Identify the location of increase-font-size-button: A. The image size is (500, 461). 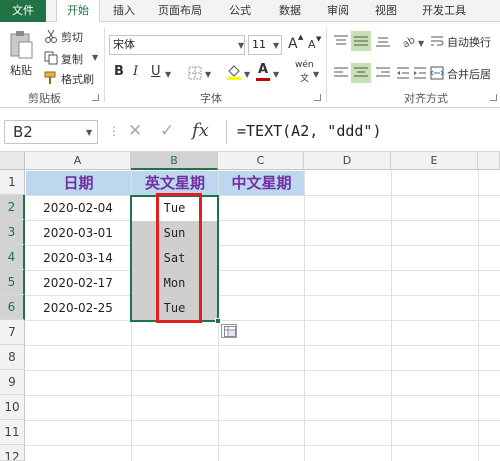
(293, 44).